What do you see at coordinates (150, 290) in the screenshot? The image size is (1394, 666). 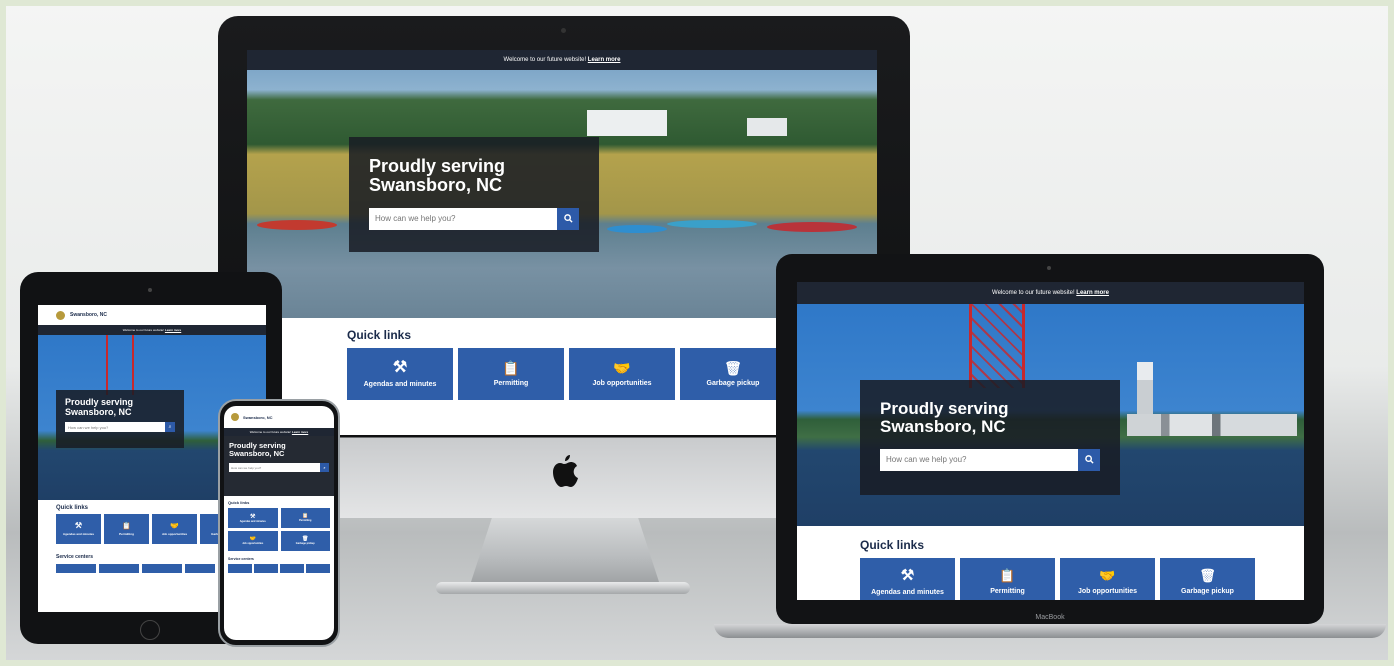 I see `tablet-camera-icon` at bounding box center [150, 290].